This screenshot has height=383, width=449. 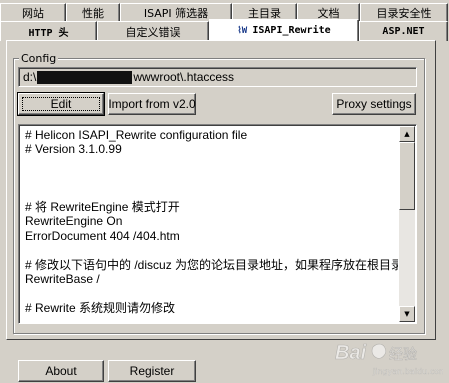 I want to click on tab-website: 网站, so click(x=33, y=12).